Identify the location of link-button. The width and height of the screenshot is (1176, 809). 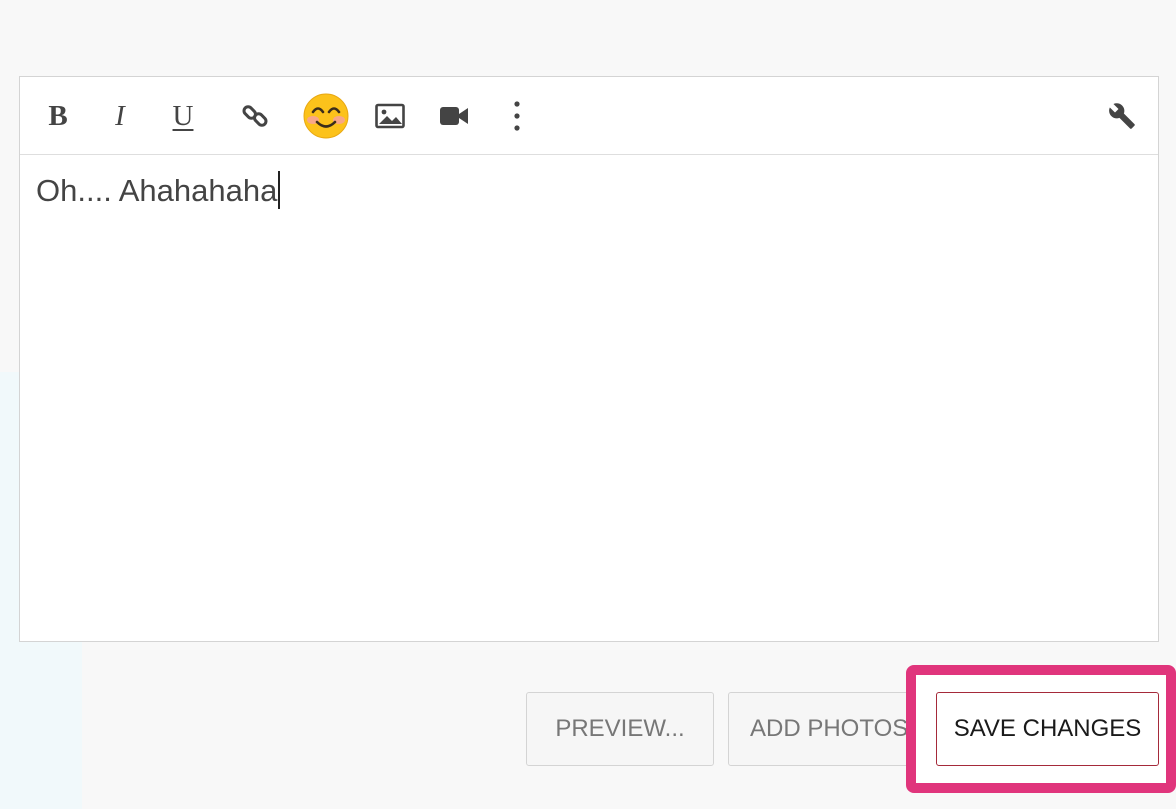
(255, 116).